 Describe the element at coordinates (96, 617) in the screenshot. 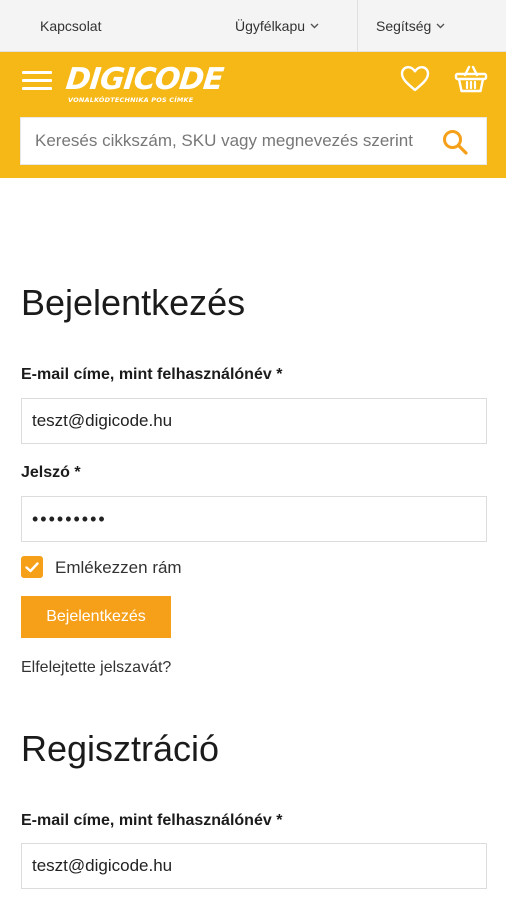

I see `login-button: Bejelentkezés` at that location.